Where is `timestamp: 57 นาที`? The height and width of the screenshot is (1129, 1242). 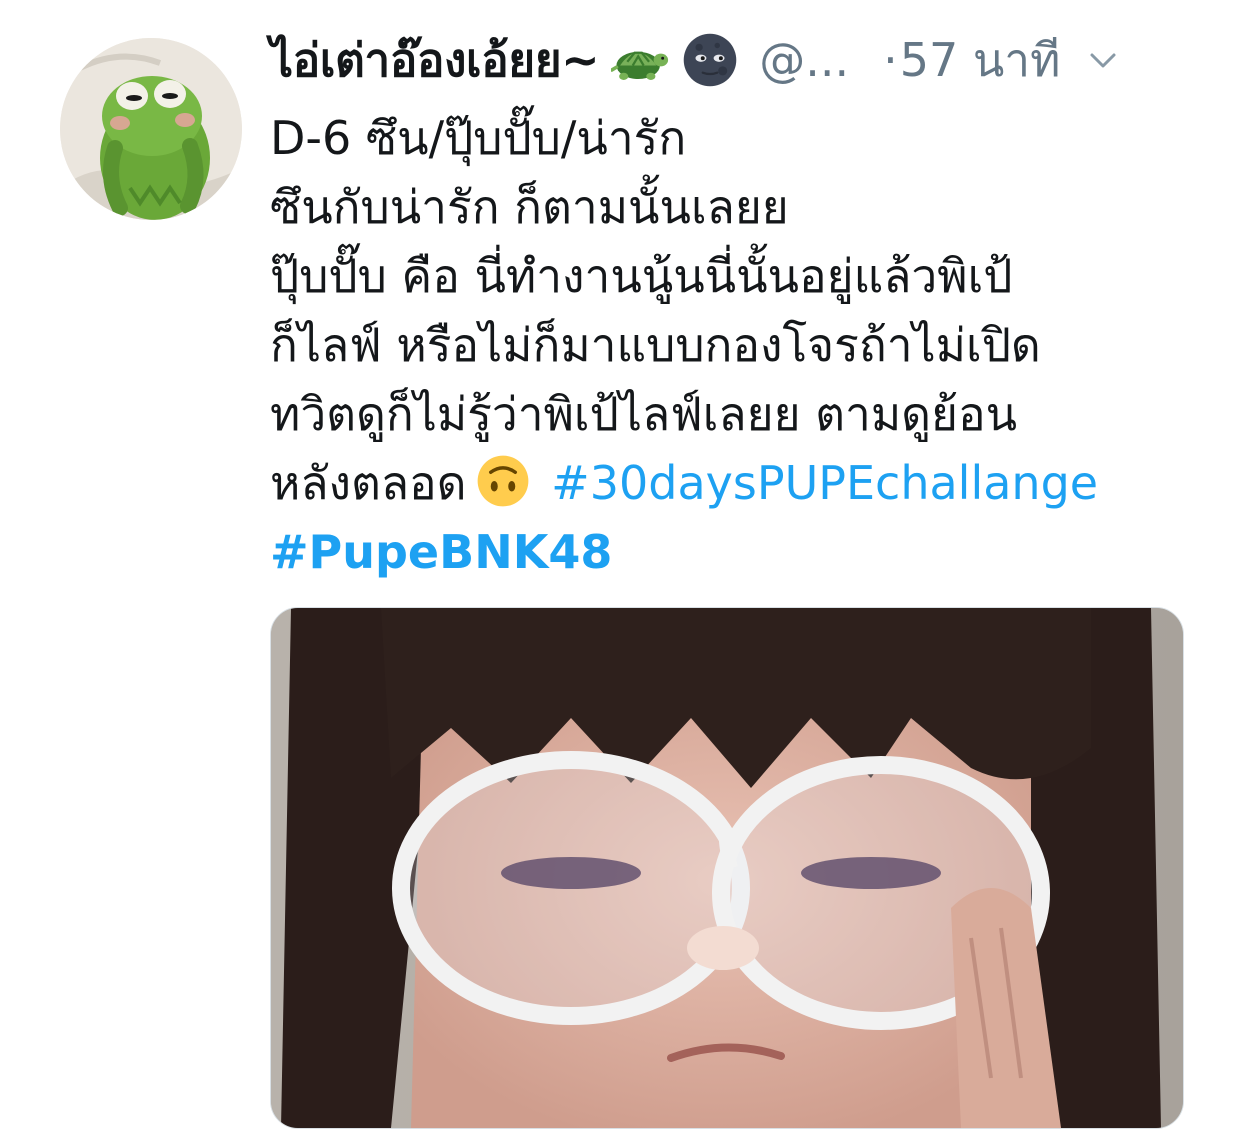
timestamp: 57 นาที is located at coordinates (980, 60).